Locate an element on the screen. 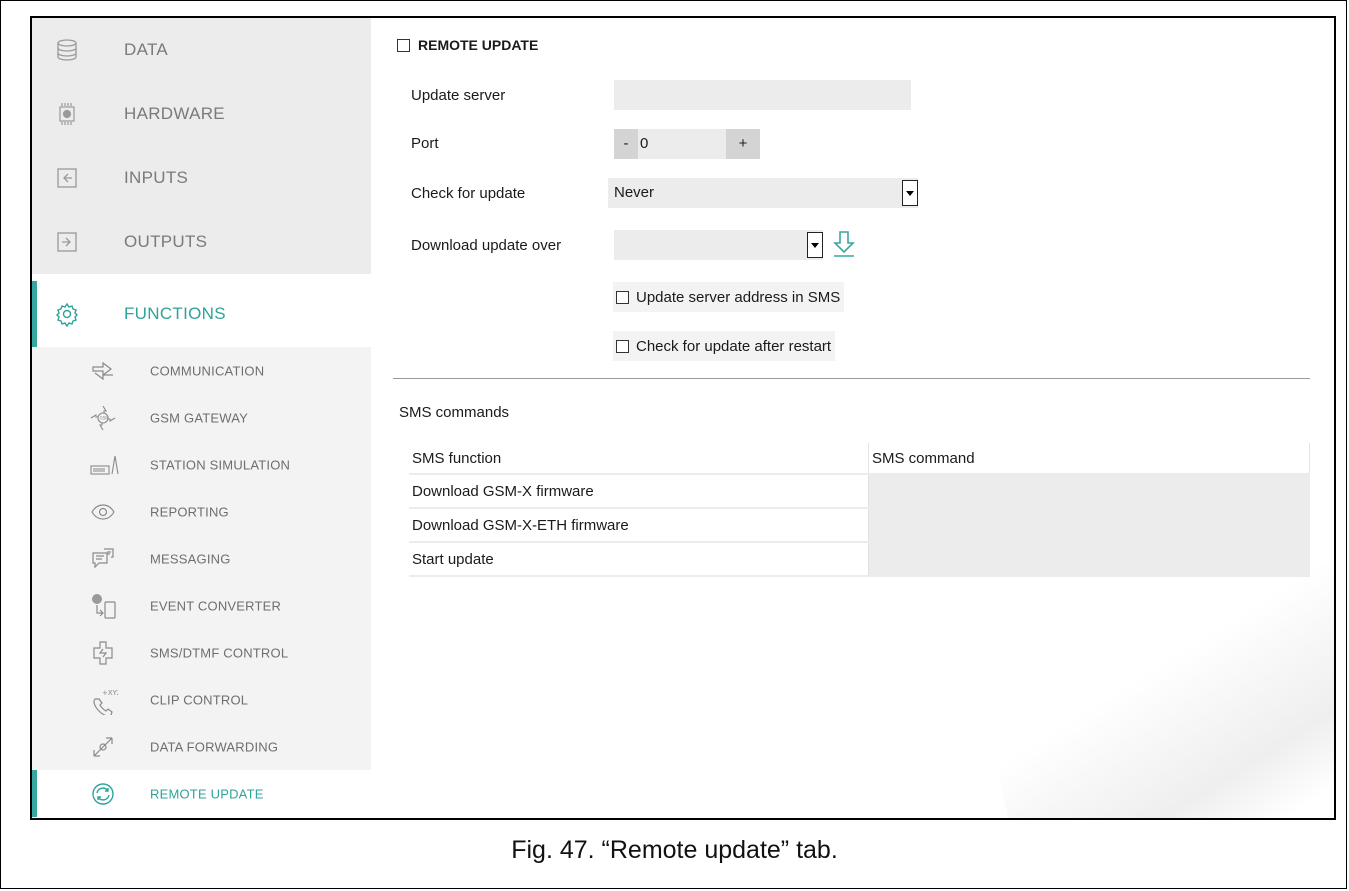 The image size is (1349, 891). port-increment-button: + is located at coordinates (743, 144).